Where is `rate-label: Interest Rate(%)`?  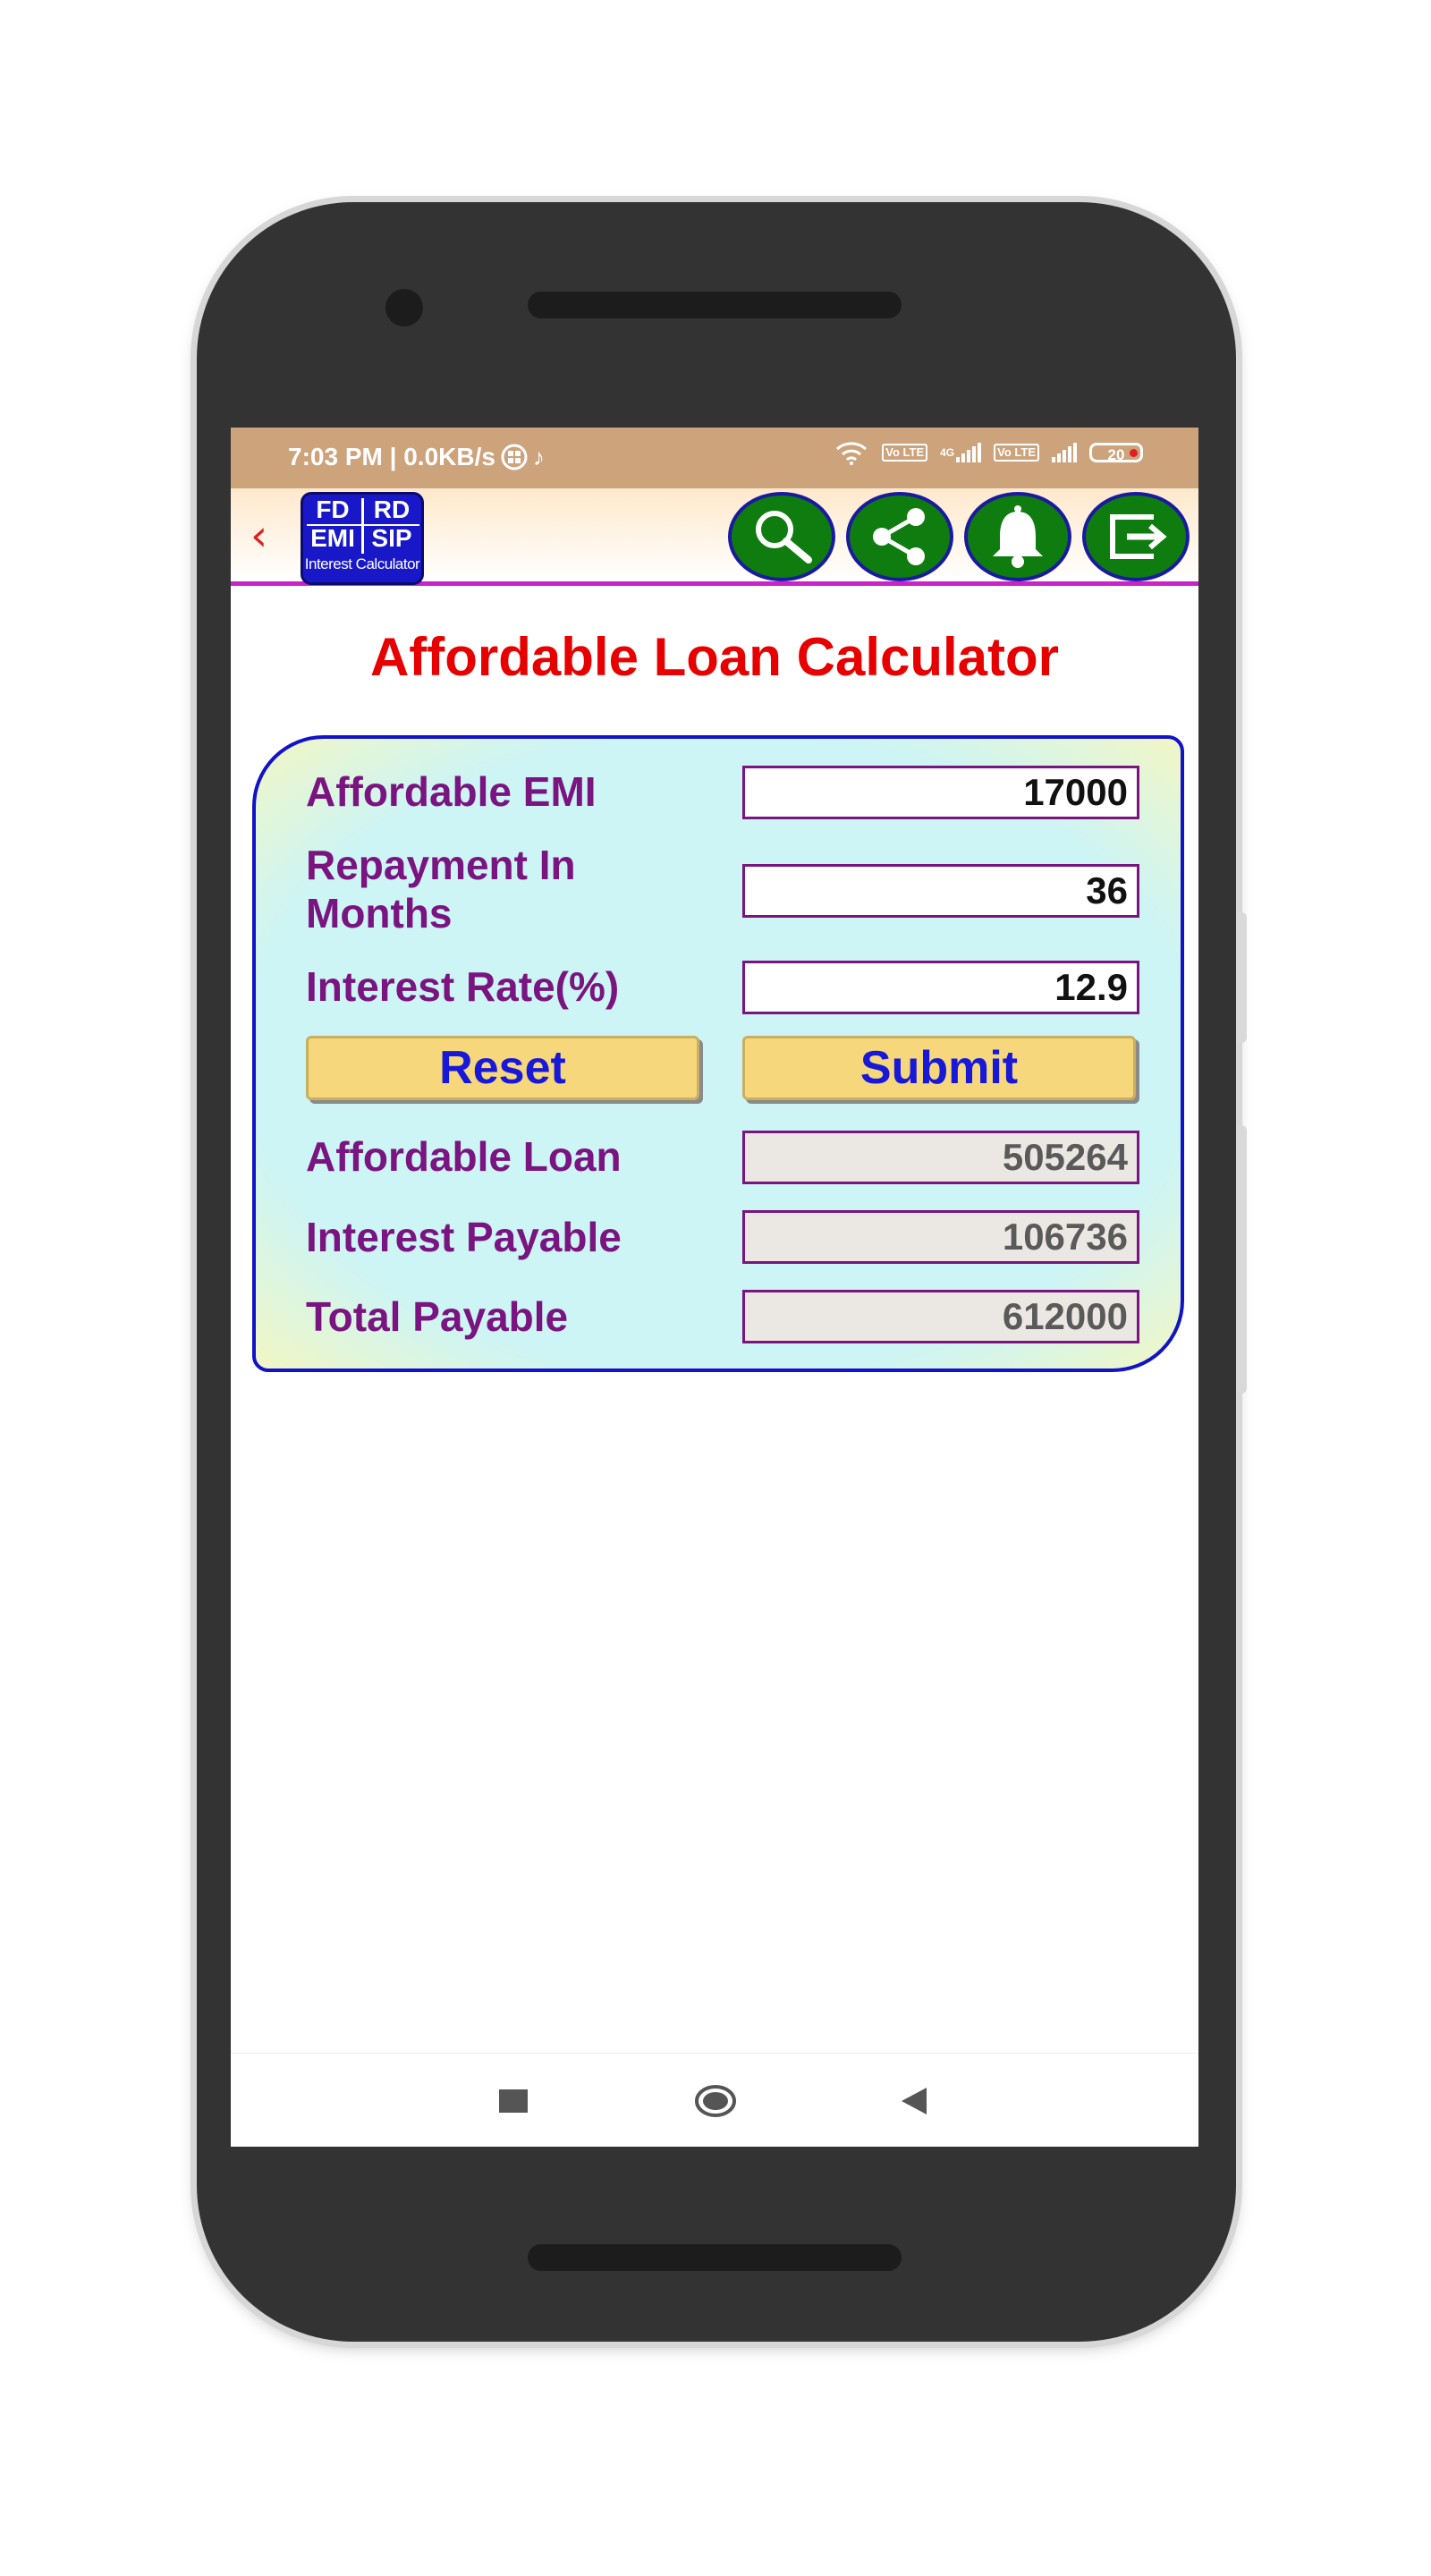 rate-label: Interest Rate(%) is located at coordinates (463, 986).